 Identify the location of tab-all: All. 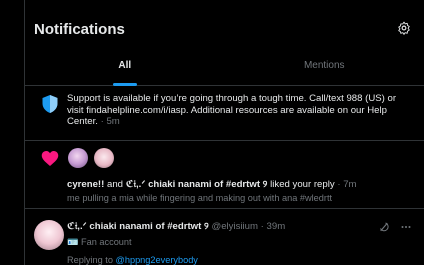
(125, 68).